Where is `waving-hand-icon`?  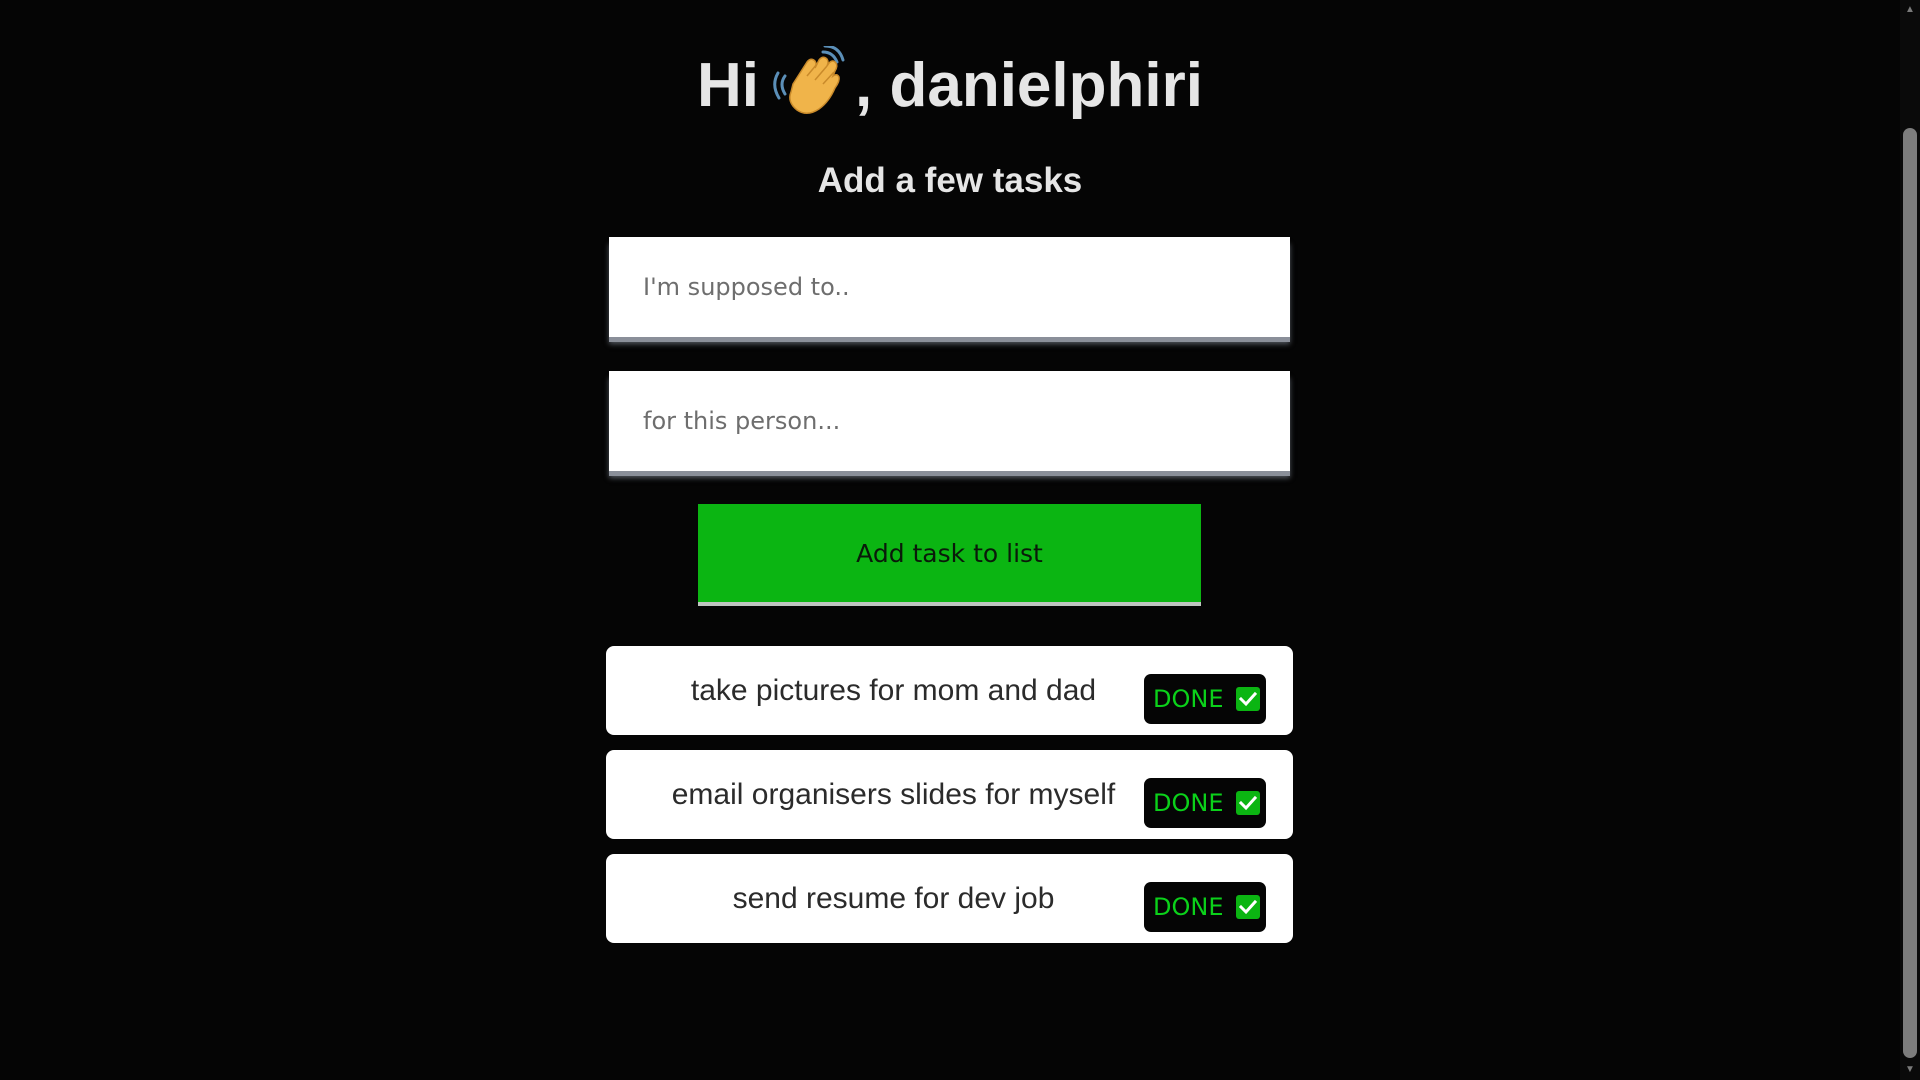
waving-hand-icon is located at coordinates (811, 83).